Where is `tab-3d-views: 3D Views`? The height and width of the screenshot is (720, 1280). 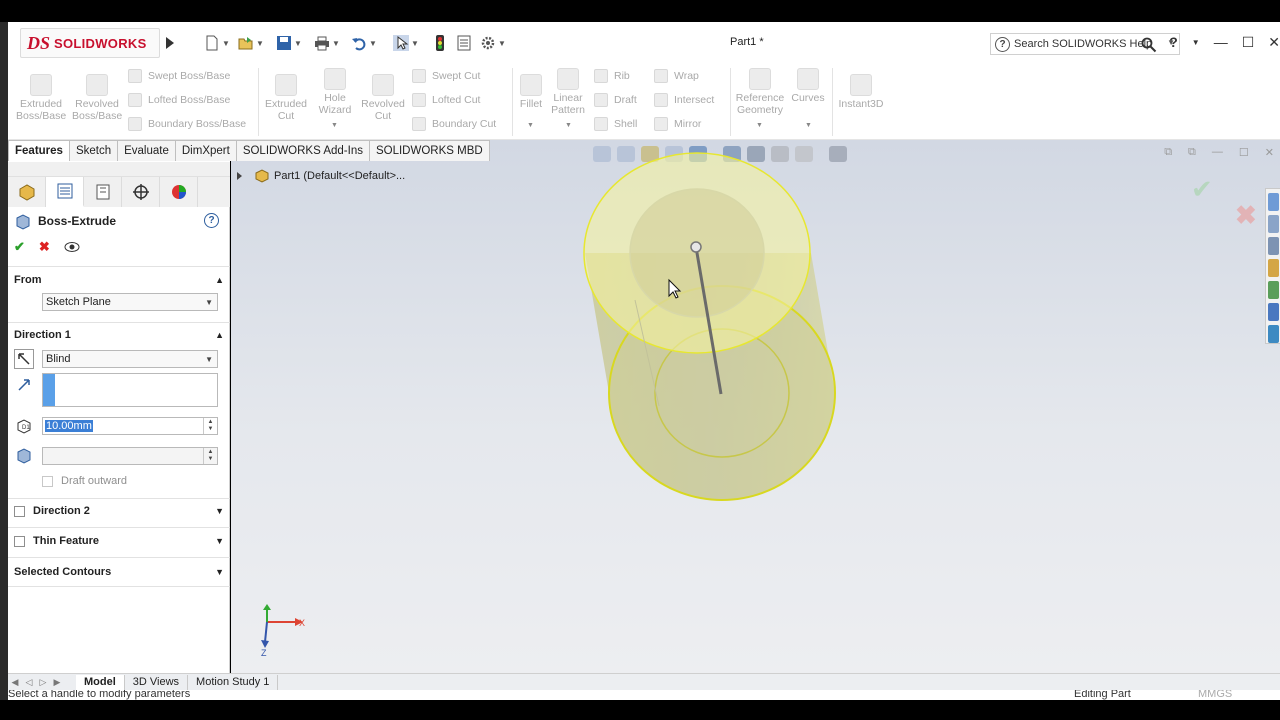
tab-3d-views: 3D Views is located at coordinates (157, 682).